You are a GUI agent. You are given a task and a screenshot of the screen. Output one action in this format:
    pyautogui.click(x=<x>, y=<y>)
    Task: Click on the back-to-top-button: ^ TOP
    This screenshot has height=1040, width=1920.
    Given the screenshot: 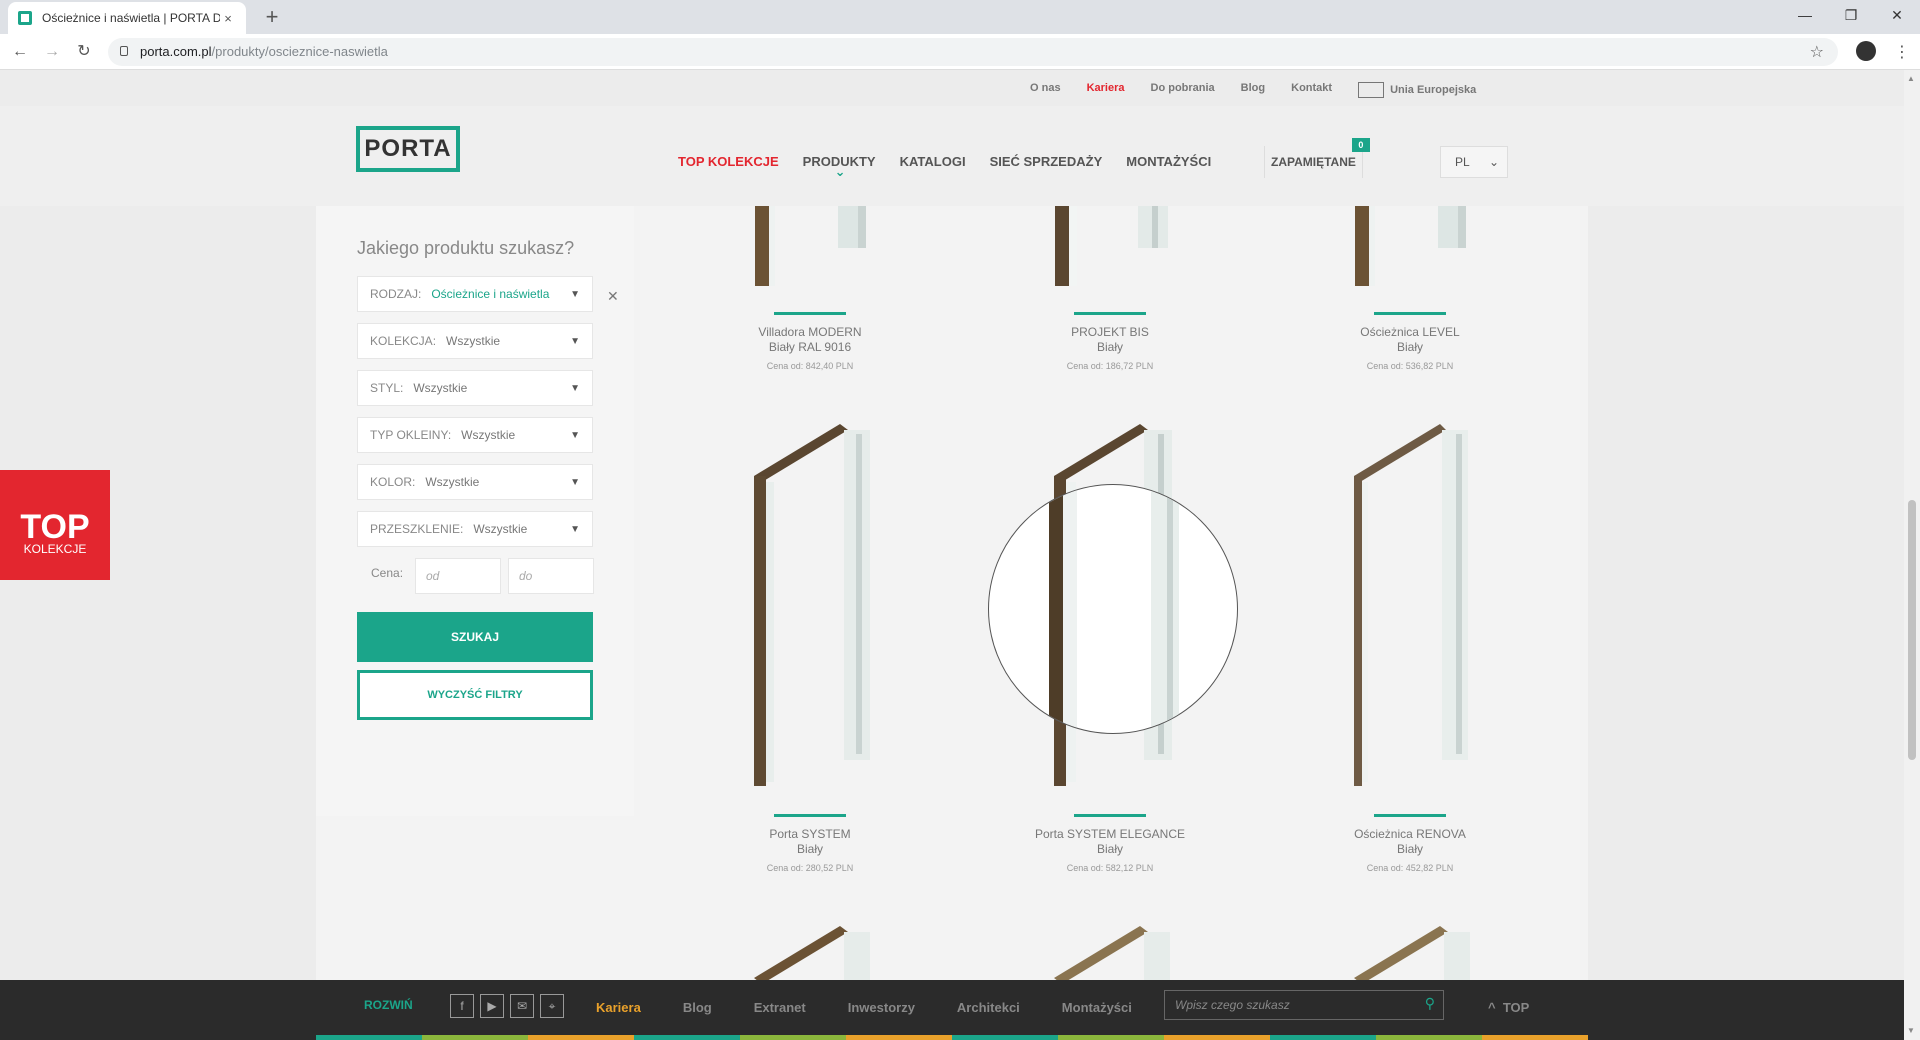 What is the action you would take?
    pyautogui.click(x=1508, y=1007)
    